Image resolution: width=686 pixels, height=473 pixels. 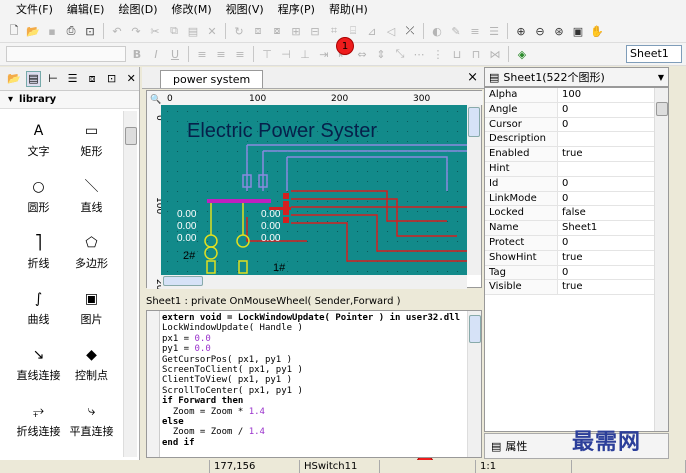 I want to click on code-line: GetCursorPos( px1, py1 ), so click(x=311, y=360).